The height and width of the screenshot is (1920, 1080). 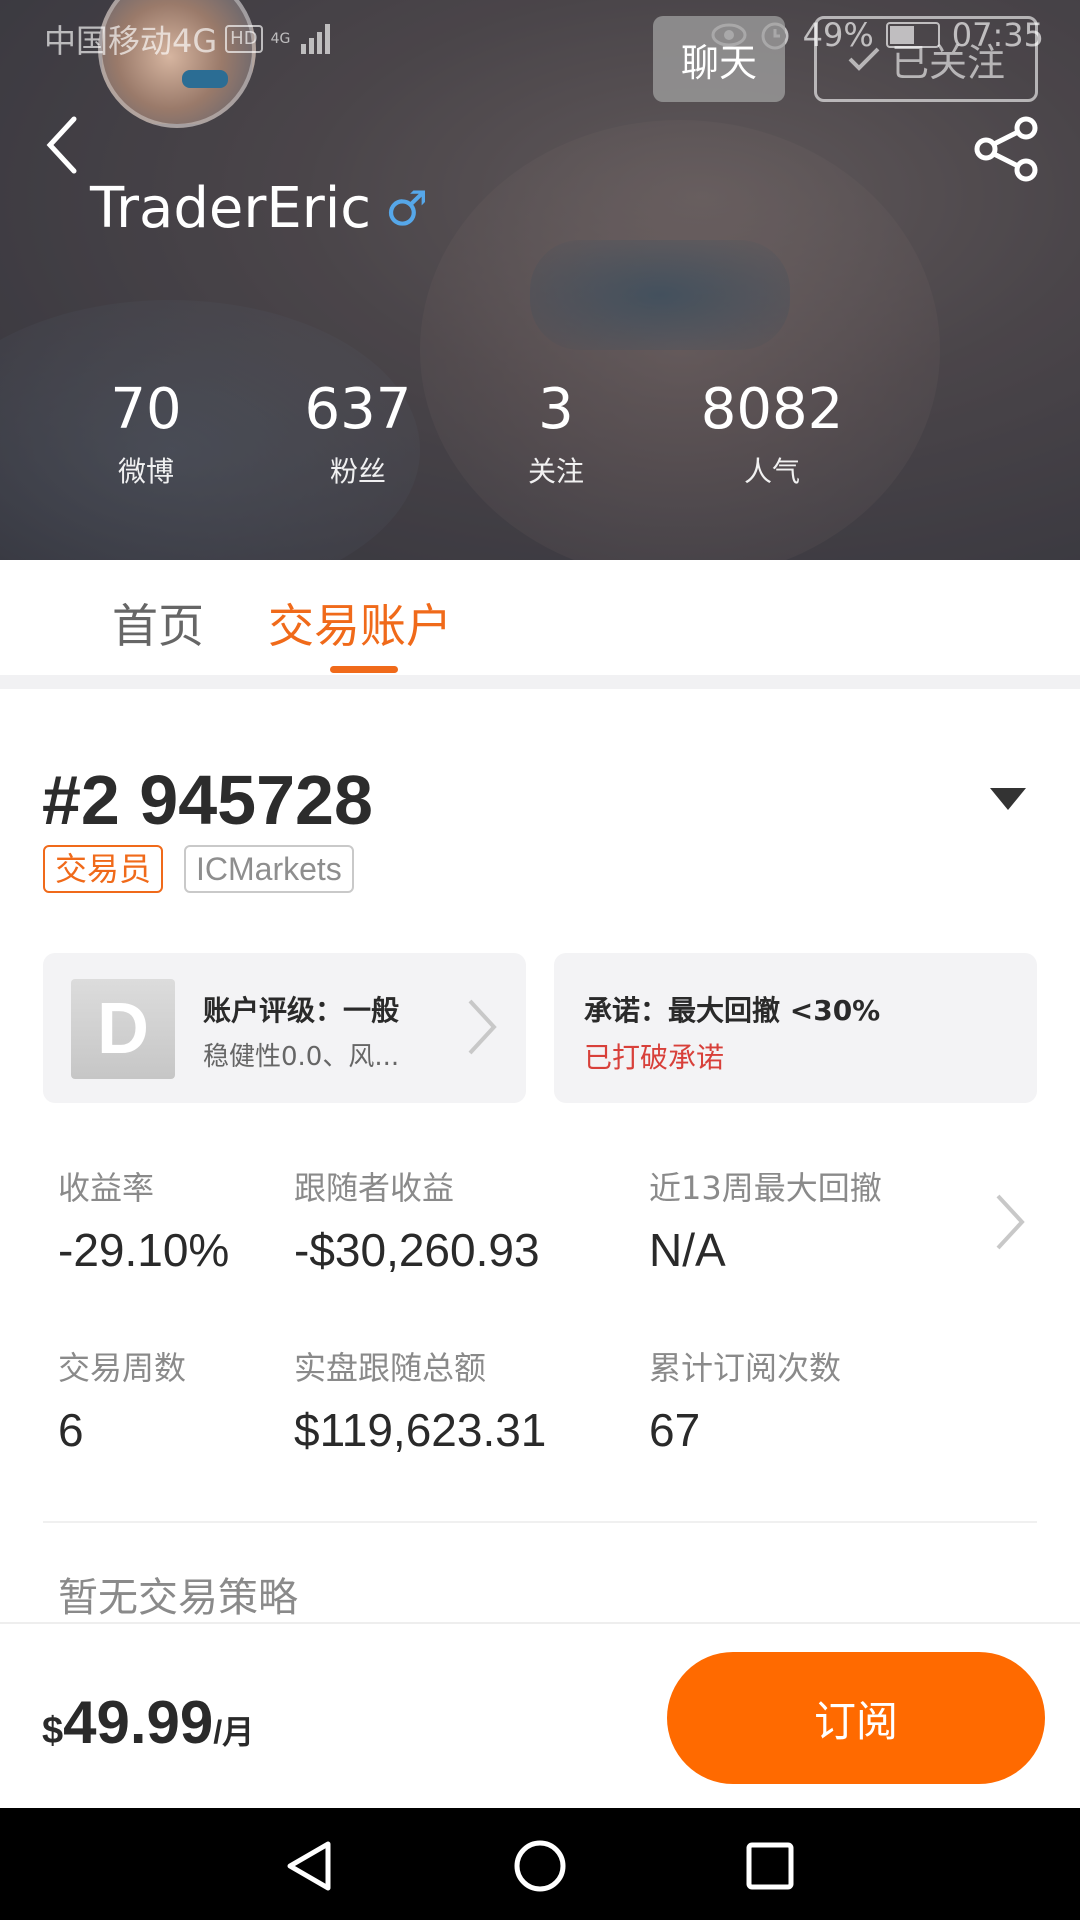 What do you see at coordinates (357, 471) in the screenshot?
I see `stat-label: 粉丝` at bounding box center [357, 471].